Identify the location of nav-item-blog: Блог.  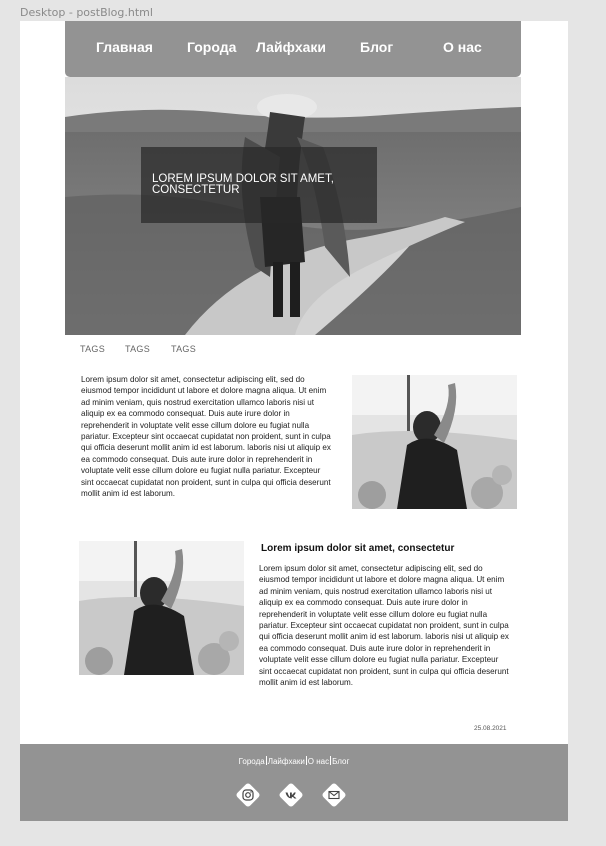
(376, 47).